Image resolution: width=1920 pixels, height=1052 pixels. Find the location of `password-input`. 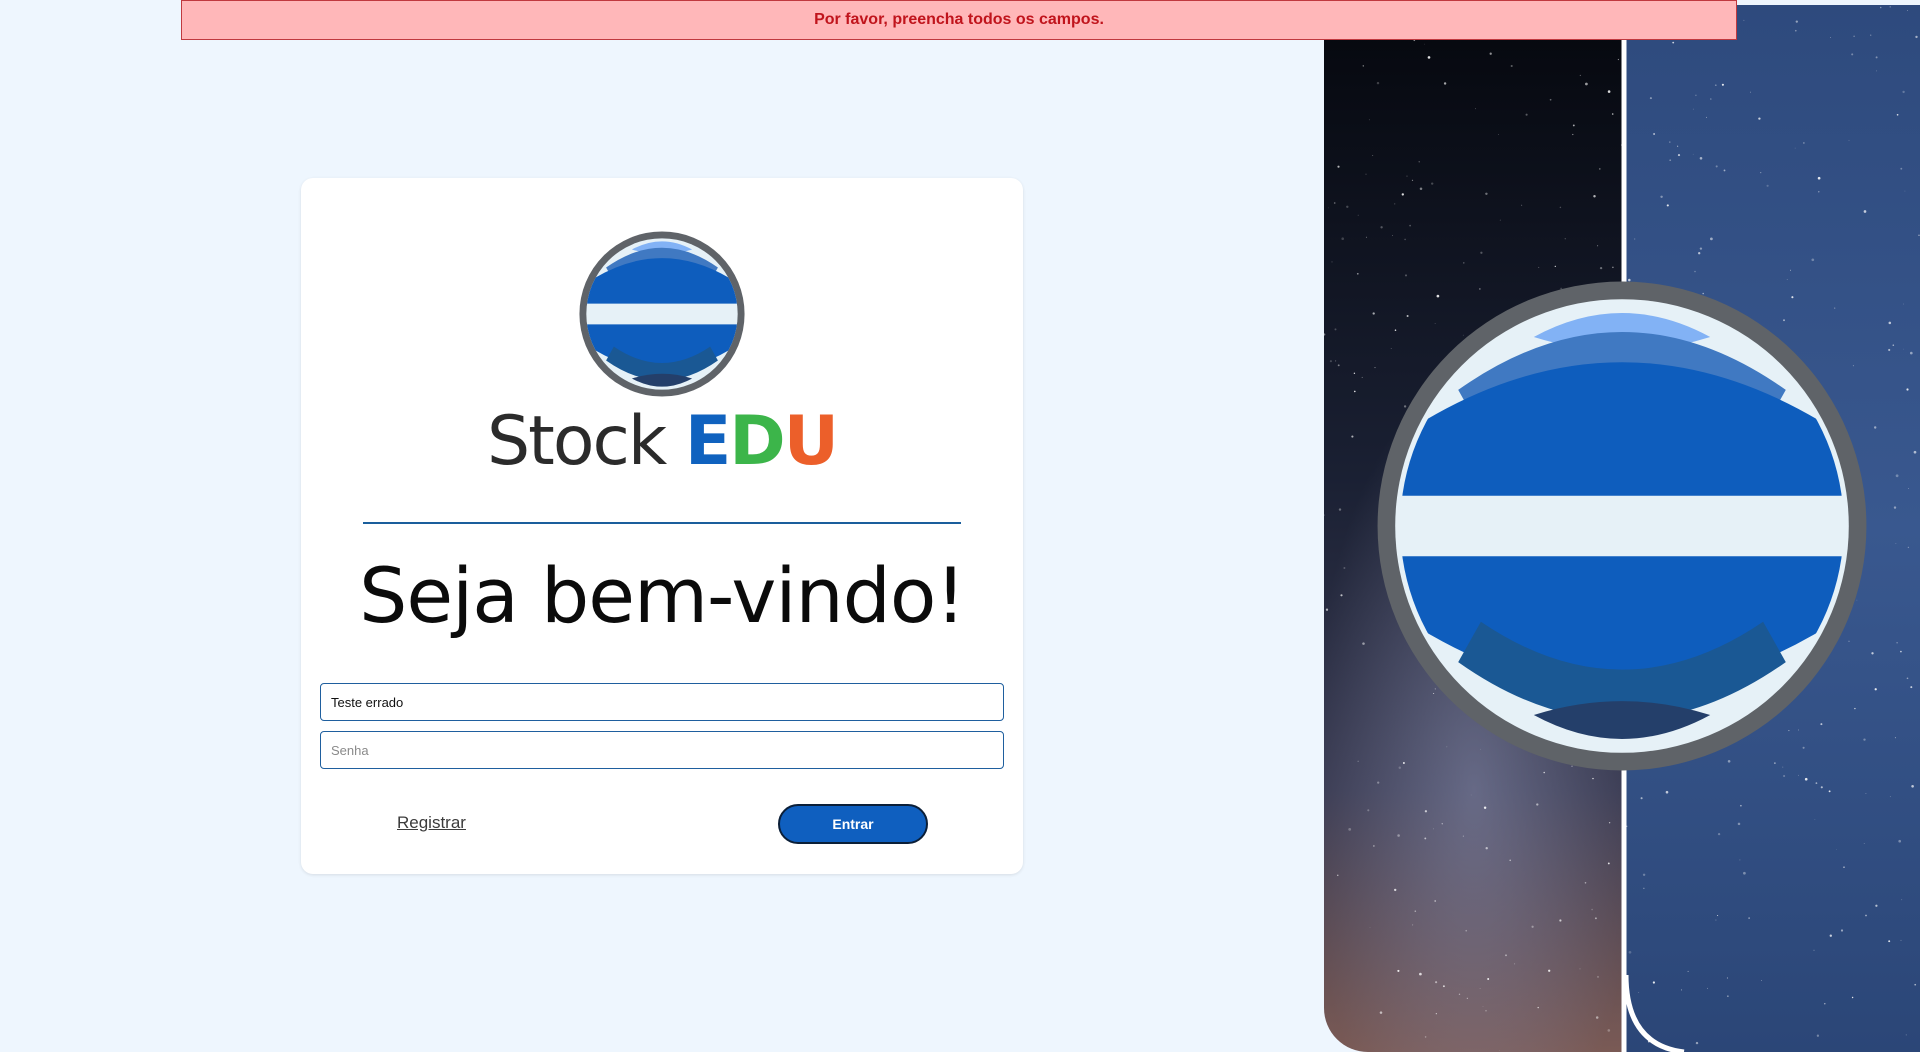

password-input is located at coordinates (662, 750).